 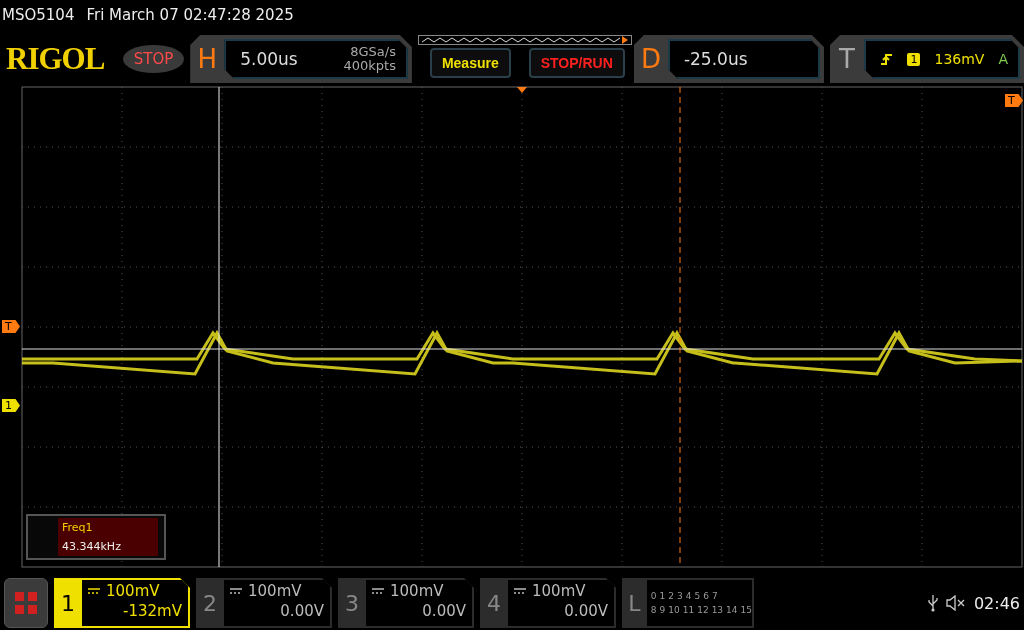 What do you see at coordinates (78, 527) in the screenshot?
I see `measurement-name: Freq1` at bounding box center [78, 527].